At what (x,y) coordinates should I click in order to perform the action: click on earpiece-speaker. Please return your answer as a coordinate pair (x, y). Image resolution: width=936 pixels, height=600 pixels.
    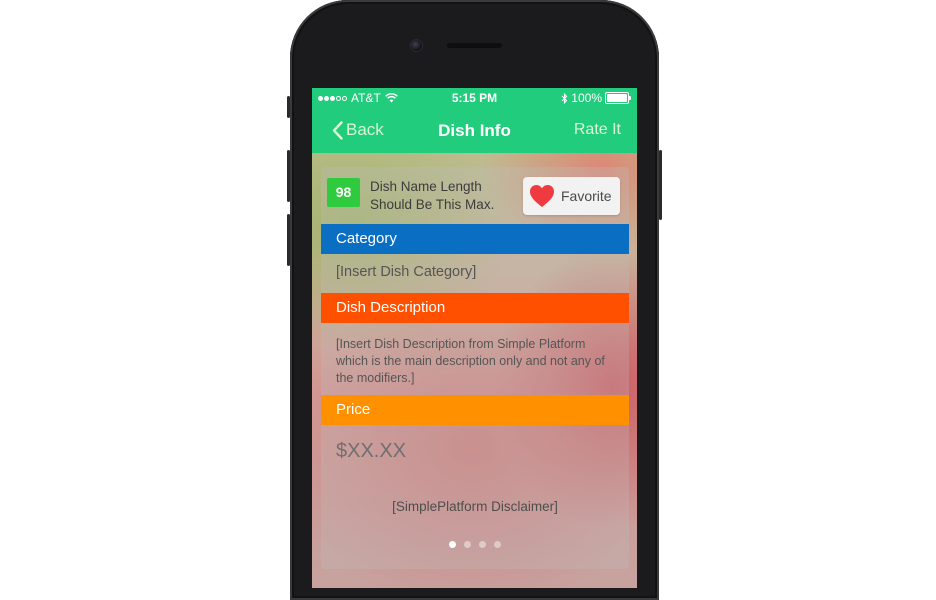
    Looking at the image, I should click on (474, 45).